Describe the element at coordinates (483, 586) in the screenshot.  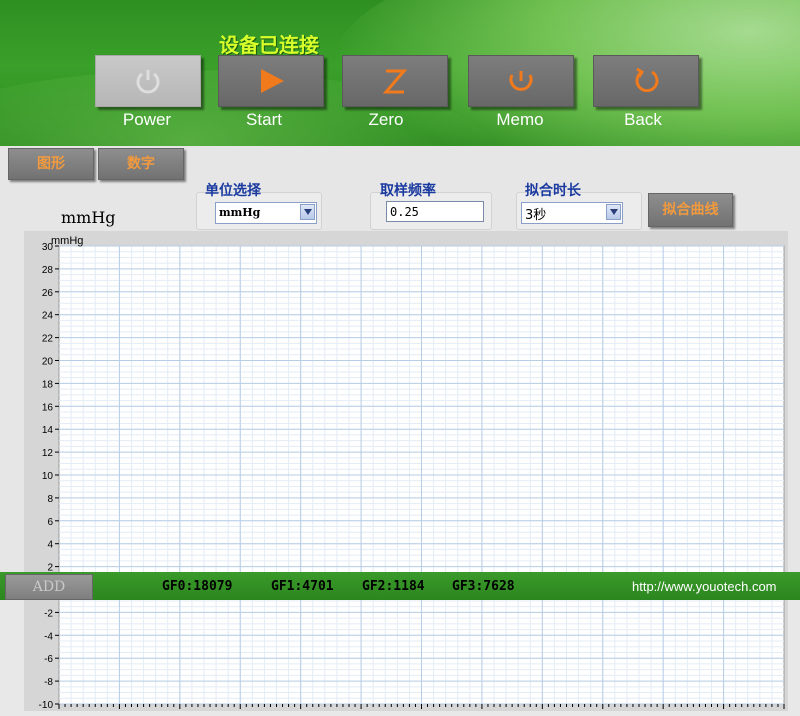
I see `gf3-value: GF3:7628` at that location.